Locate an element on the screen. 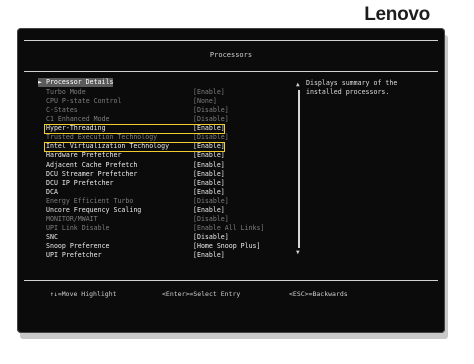 The height and width of the screenshot is (364, 474). menu-item-label: DCU IP Prefetcher is located at coordinates (80, 183).